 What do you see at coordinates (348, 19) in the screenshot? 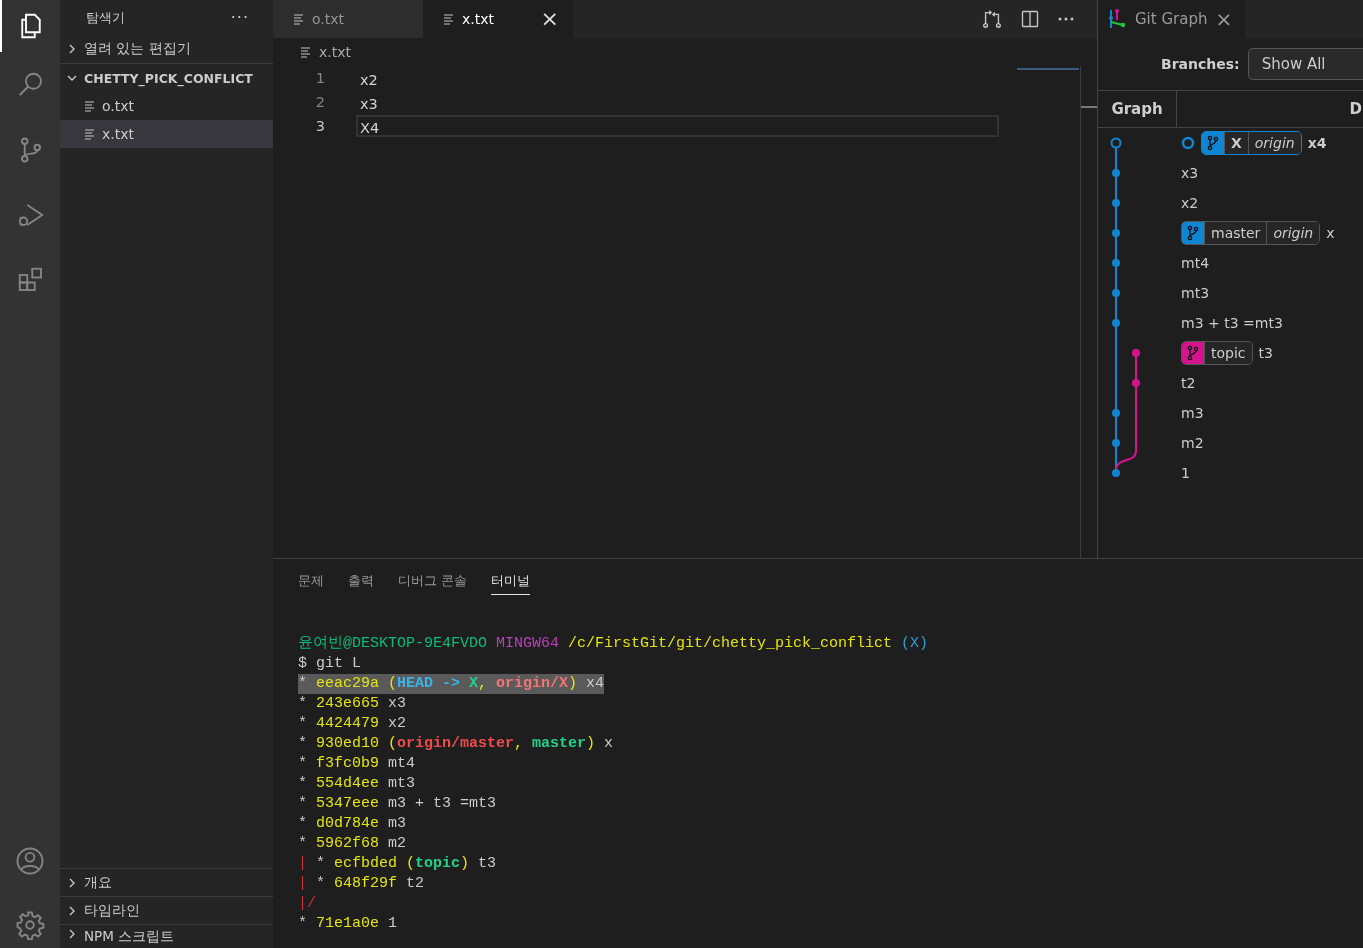
I see `editor-tab: o.txt` at bounding box center [348, 19].